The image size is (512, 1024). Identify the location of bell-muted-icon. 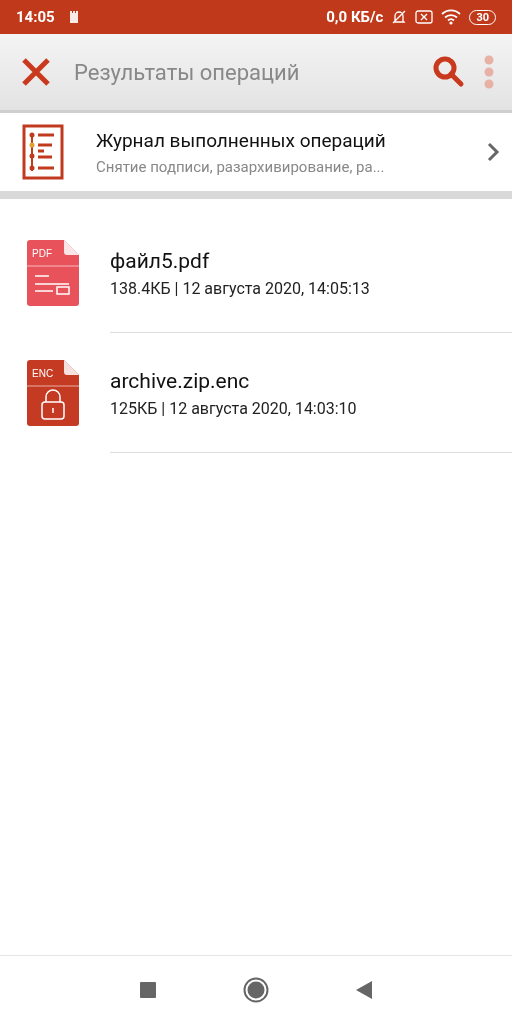
(399, 17).